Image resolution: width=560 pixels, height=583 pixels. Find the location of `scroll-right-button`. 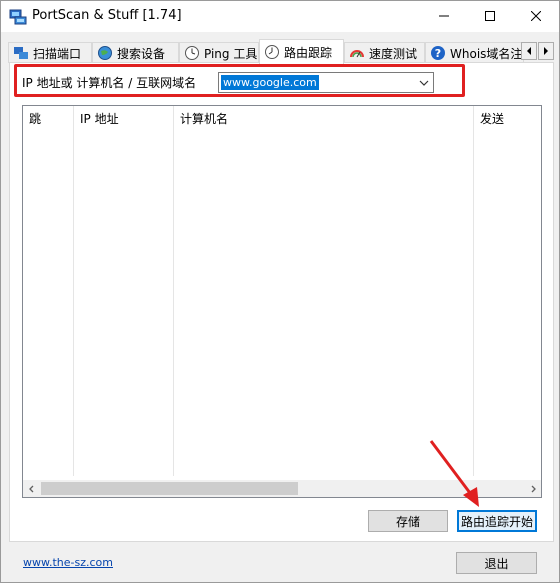

scroll-right-button is located at coordinates (532, 488).